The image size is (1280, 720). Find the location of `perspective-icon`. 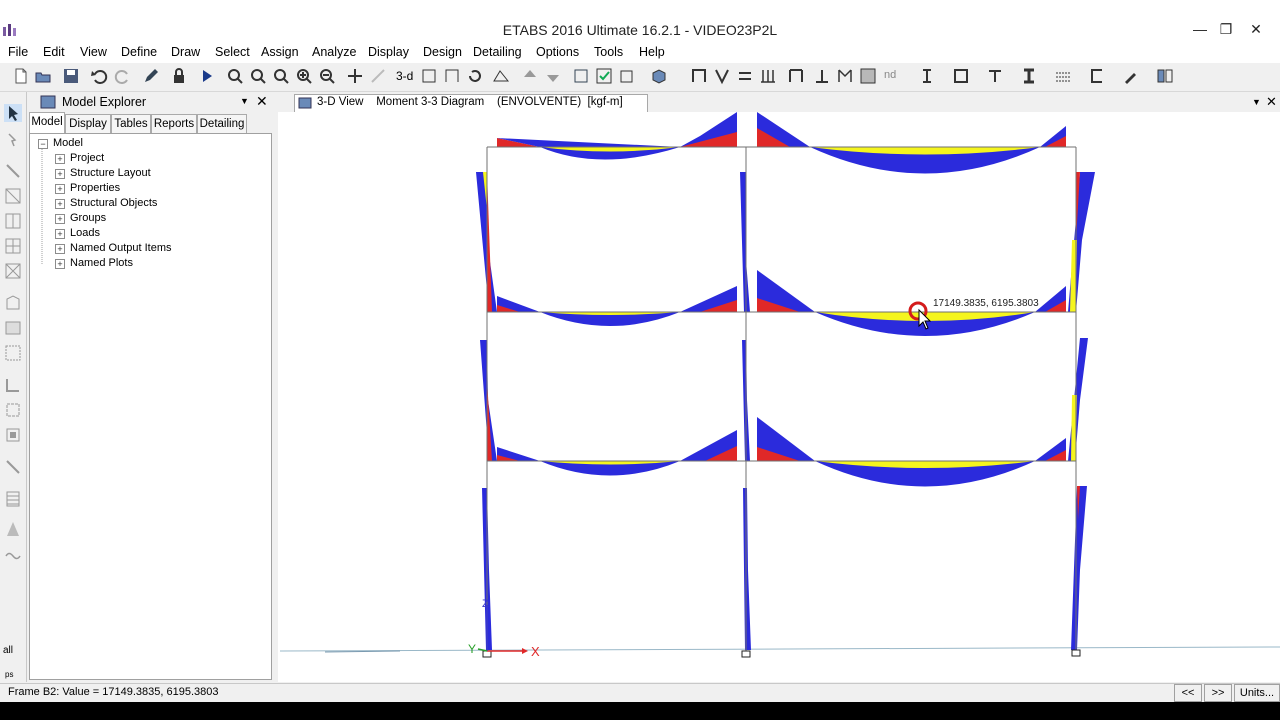

perspective-icon is located at coordinates (501, 76).